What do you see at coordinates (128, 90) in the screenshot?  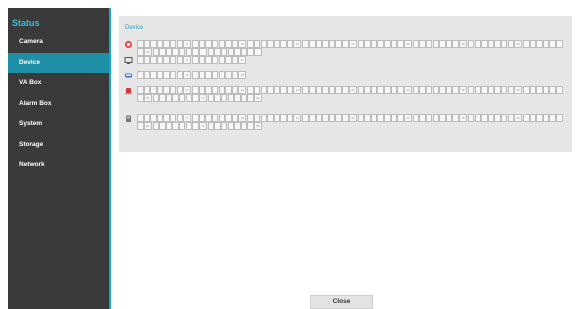 I see `alarm-icon` at bounding box center [128, 90].